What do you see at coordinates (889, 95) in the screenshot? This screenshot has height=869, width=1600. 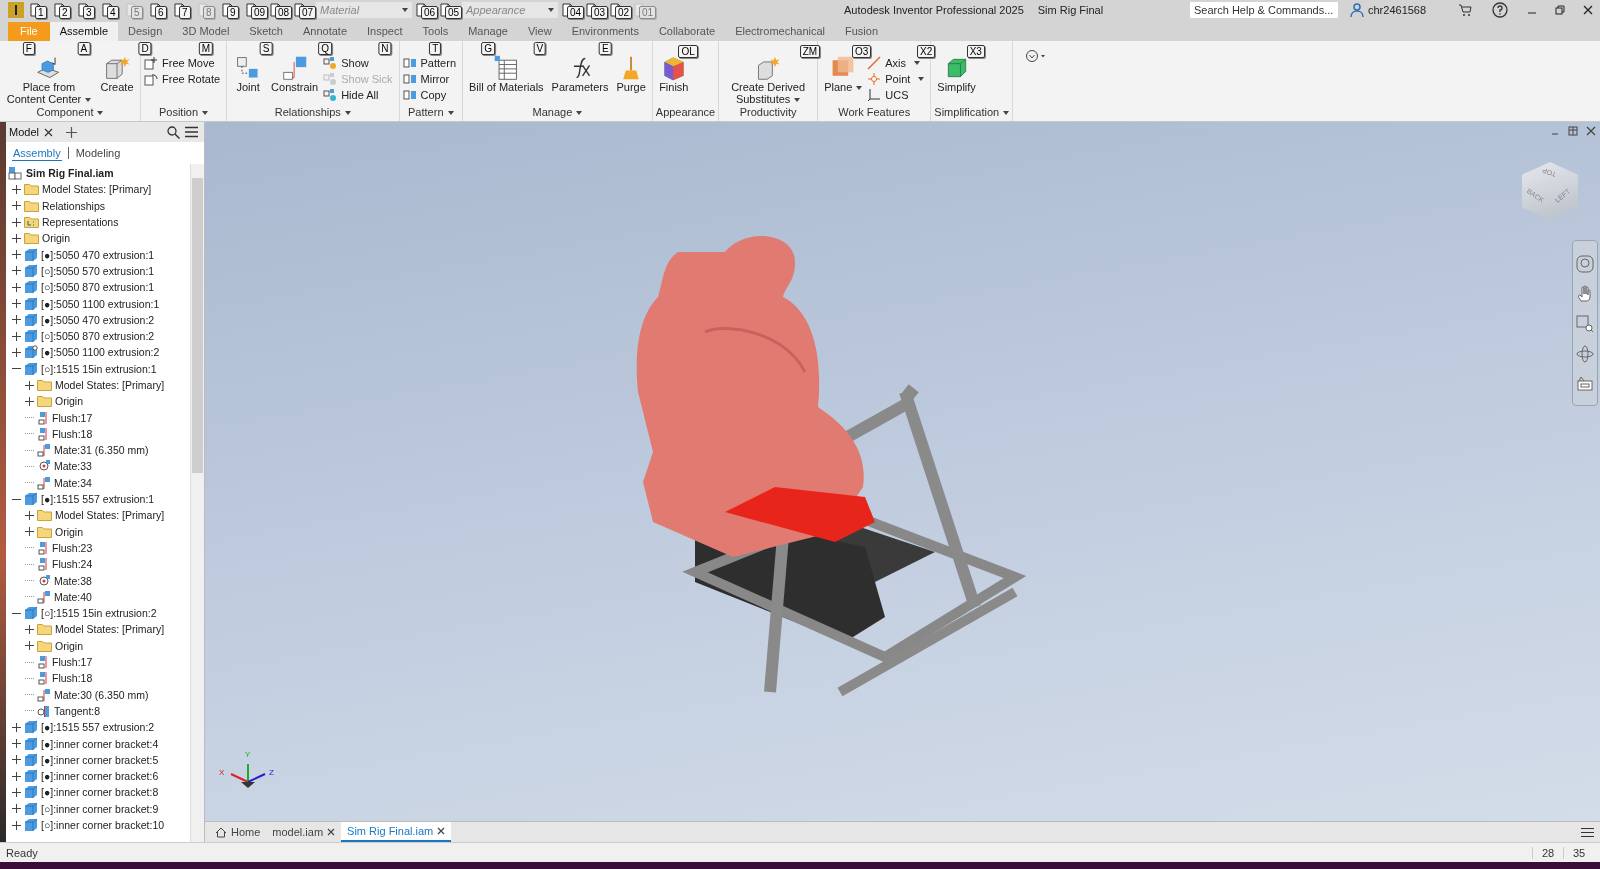 I see `ribbon-button: UCS` at bounding box center [889, 95].